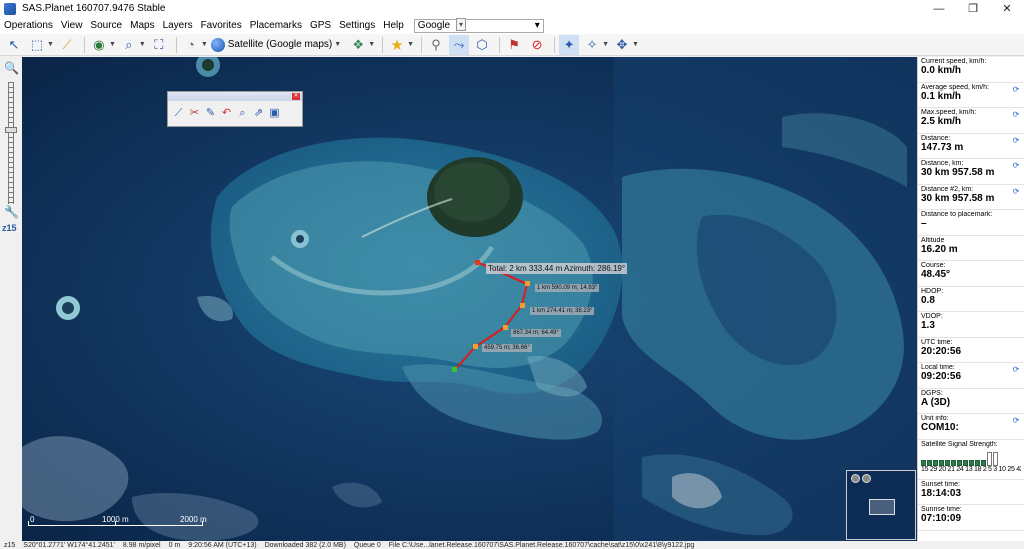 The image size is (1024, 549). I want to click on menu-operations: Operations, so click(28, 25).